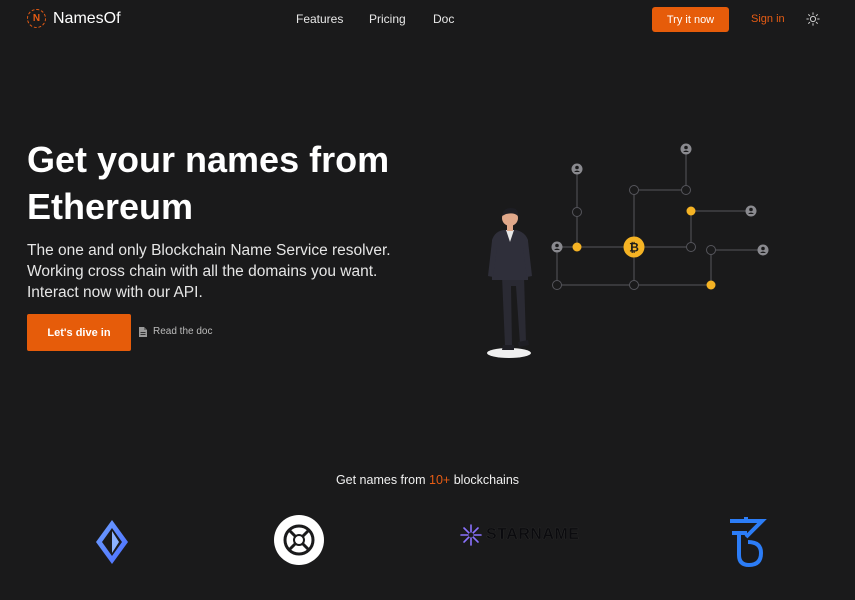 The width and height of the screenshot is (855, 600). Describe the element at coordinates (36, 18) in the screenshot. I see `logo-icon: N` at that location.